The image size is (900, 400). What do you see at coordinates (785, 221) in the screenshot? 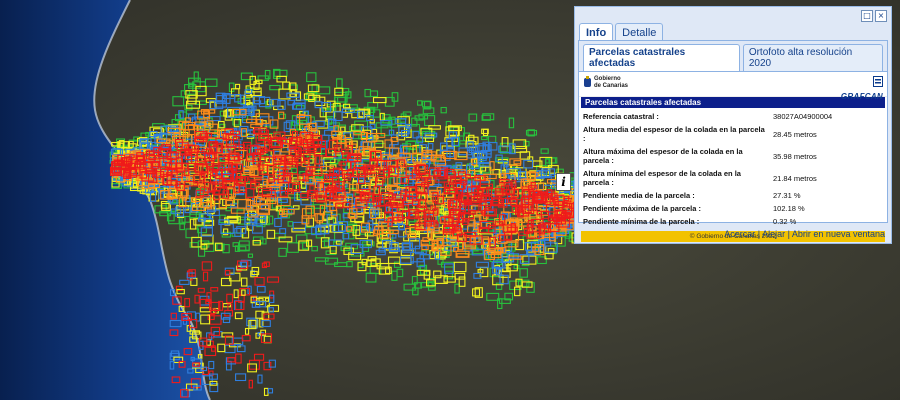
I see `attr-value: 0.32 %` at bounding box center [785, 221].